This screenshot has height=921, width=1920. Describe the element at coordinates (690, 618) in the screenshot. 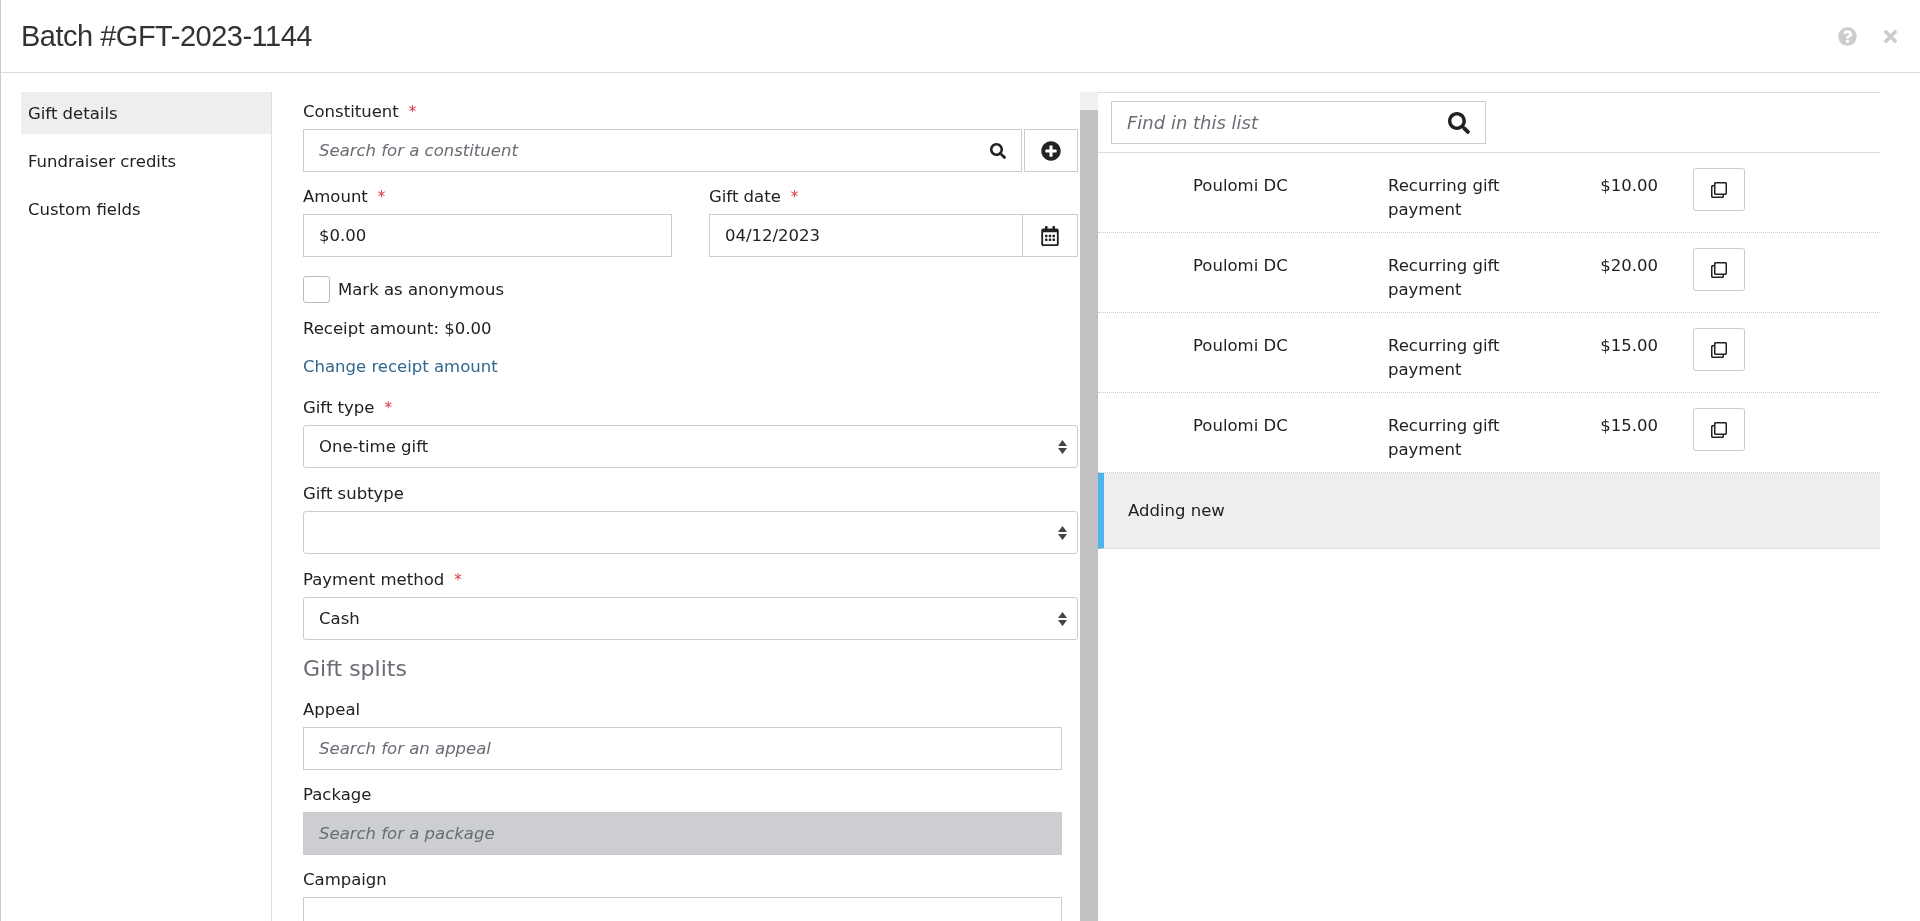

I see `select-field: Cash` at that location.